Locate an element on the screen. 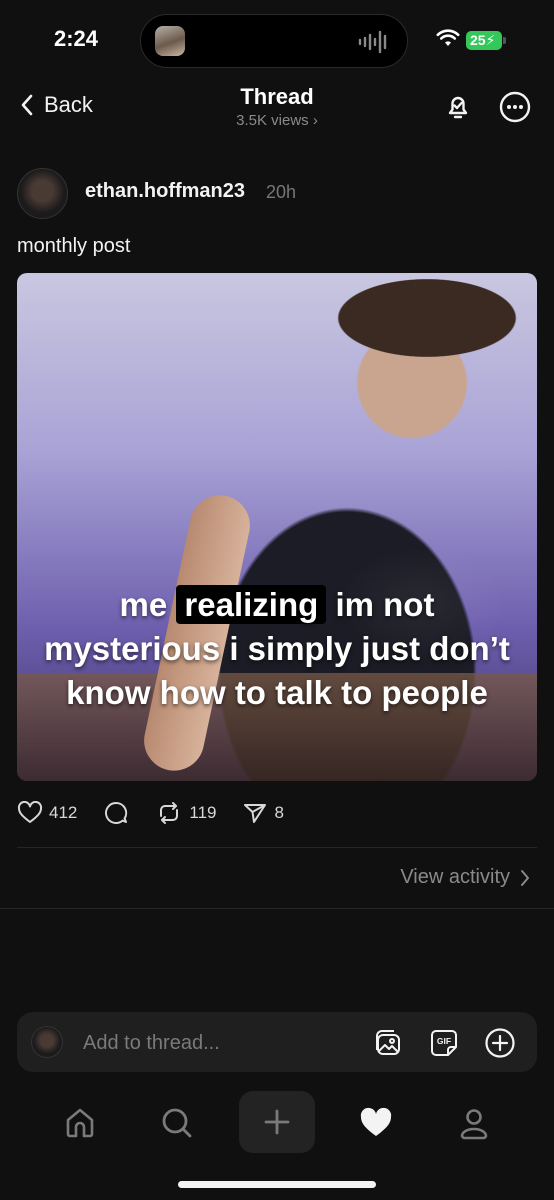 This screenshot has width=554, height=1200. plus-icon is located at coordinates (277, 1122).